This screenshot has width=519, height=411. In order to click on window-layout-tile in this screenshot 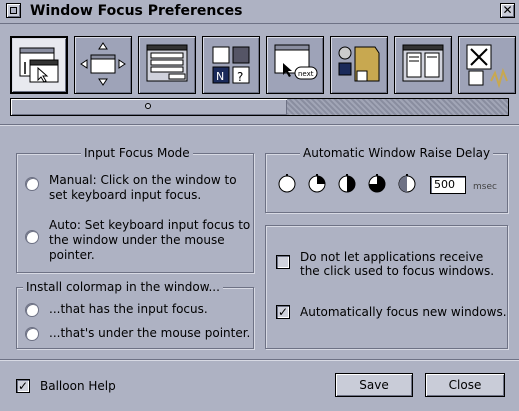, I will do `click(423, 65)`.